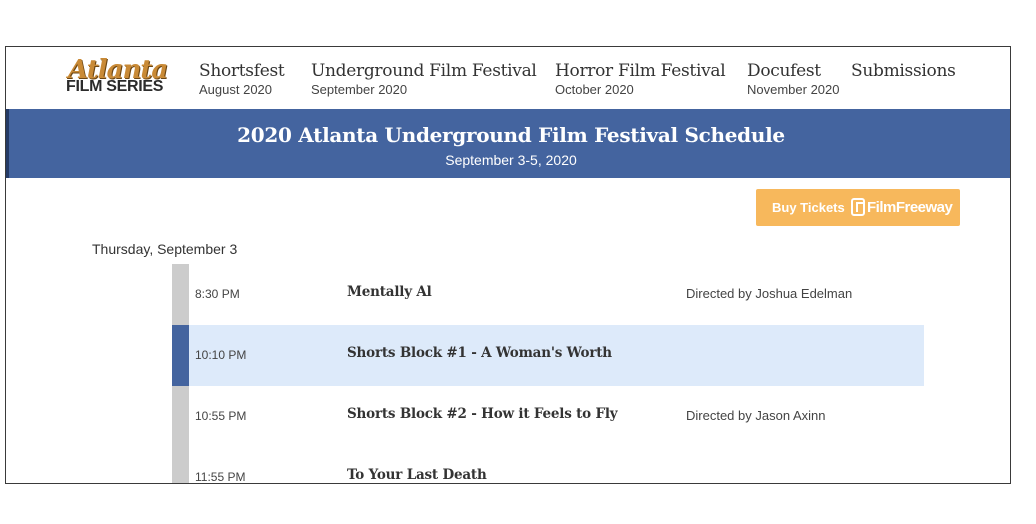  I want to click on screening-title: To Your Last Death, so click(417, 475).